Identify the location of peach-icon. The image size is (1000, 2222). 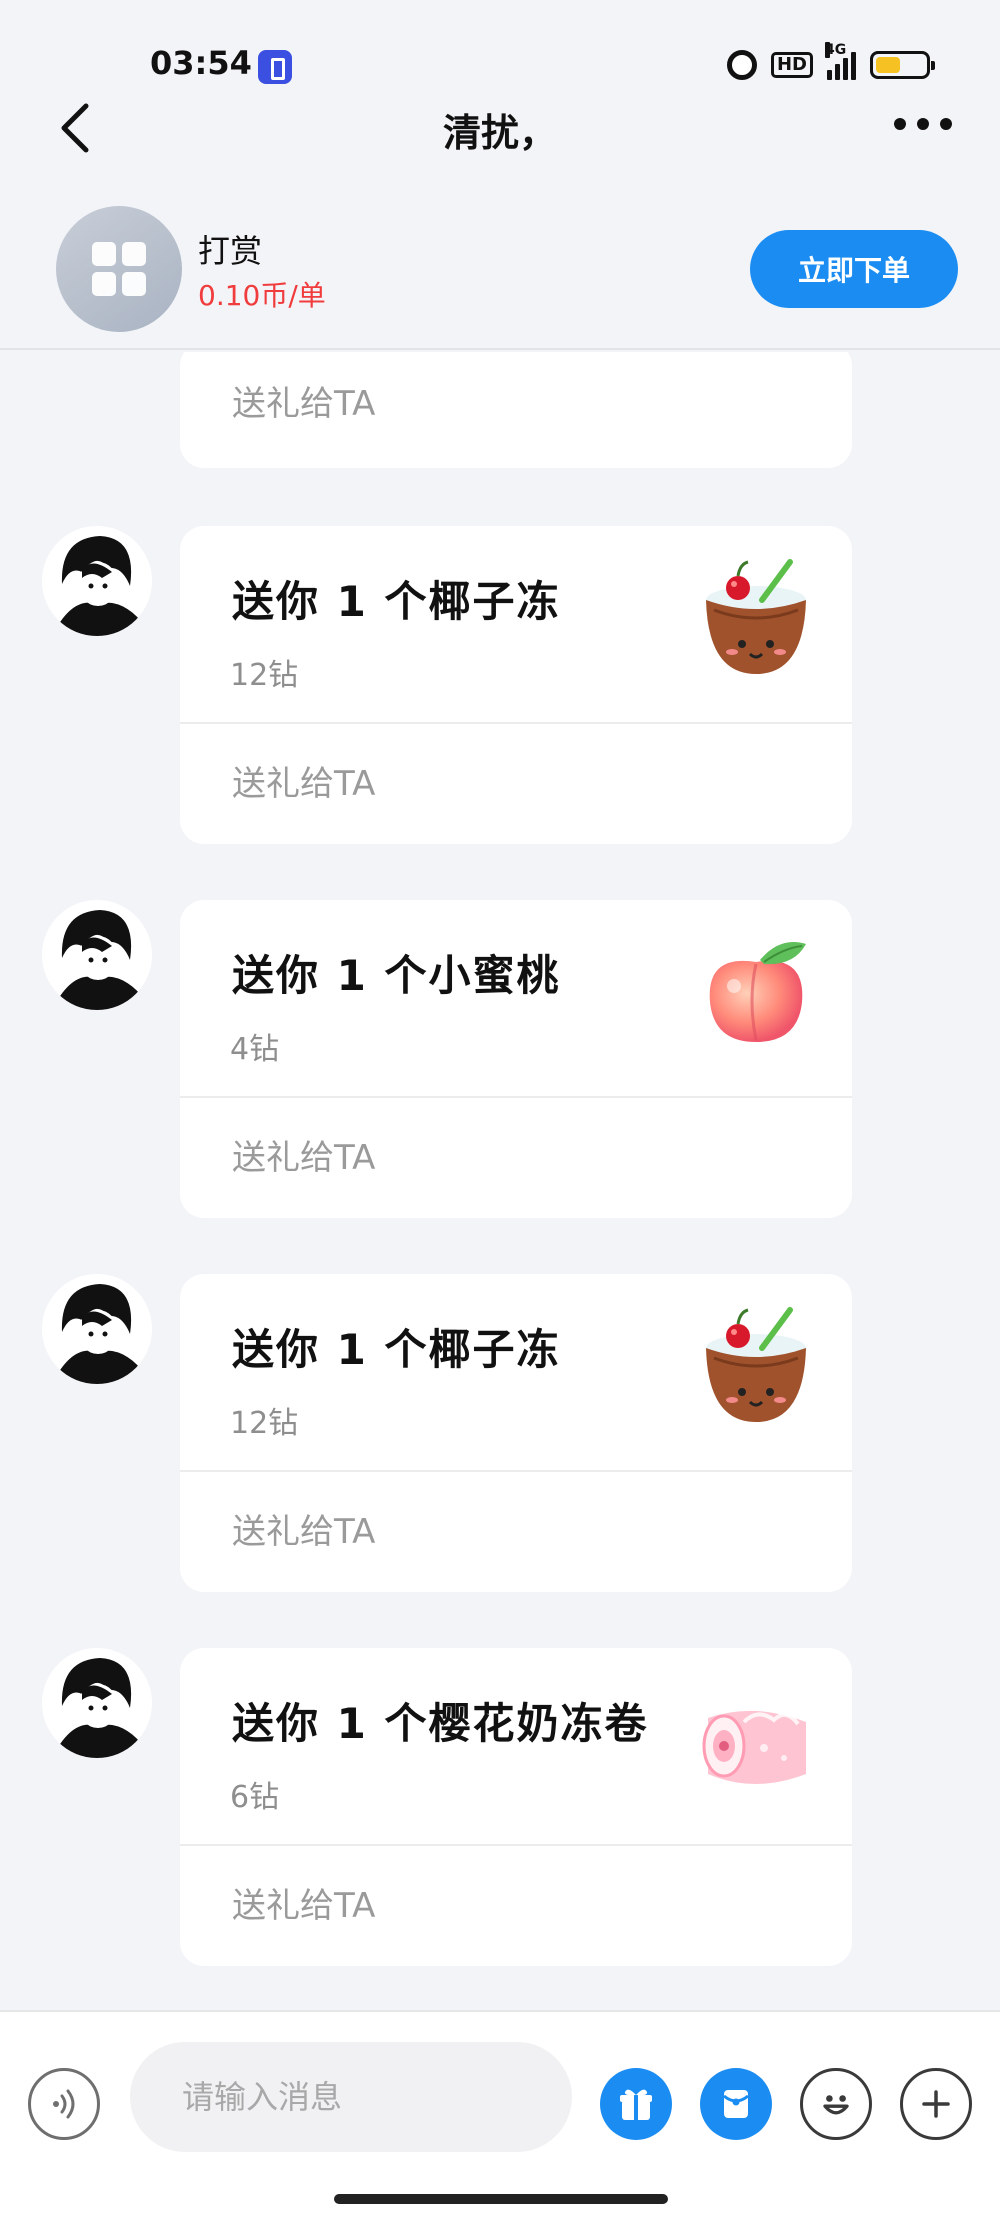
(756, 992).